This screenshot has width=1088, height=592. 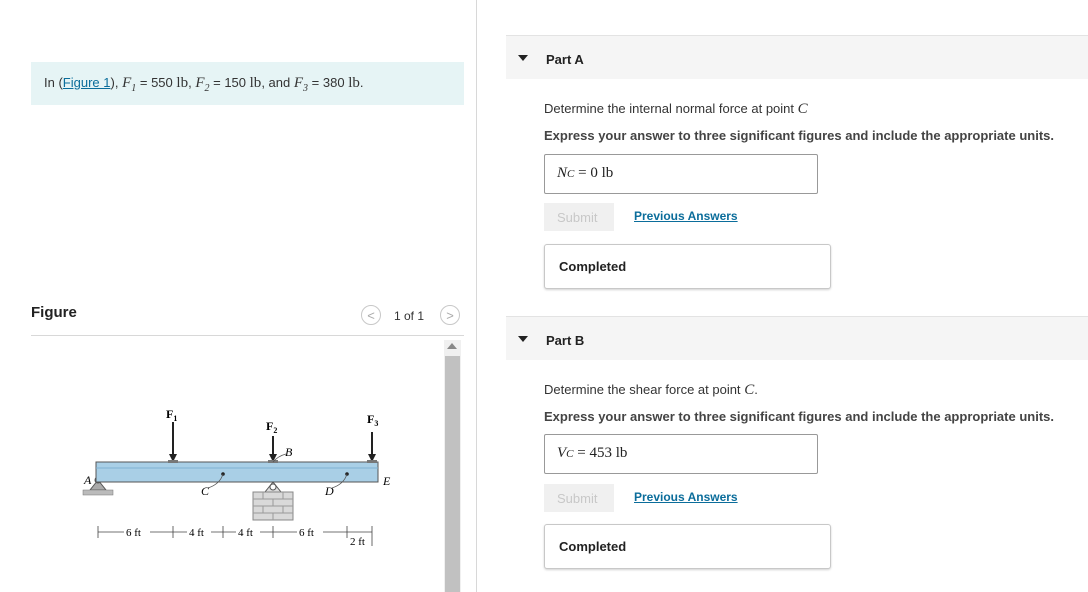 What do you see at coordinates (354, 83) in the screenshot?
I see `f3-unit: lb` at bounding box center [354, 83].